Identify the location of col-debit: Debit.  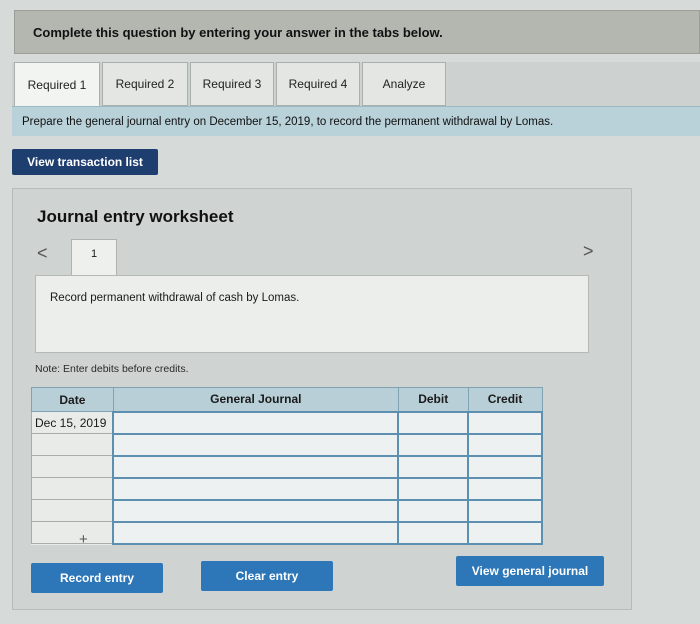
(433, 399).